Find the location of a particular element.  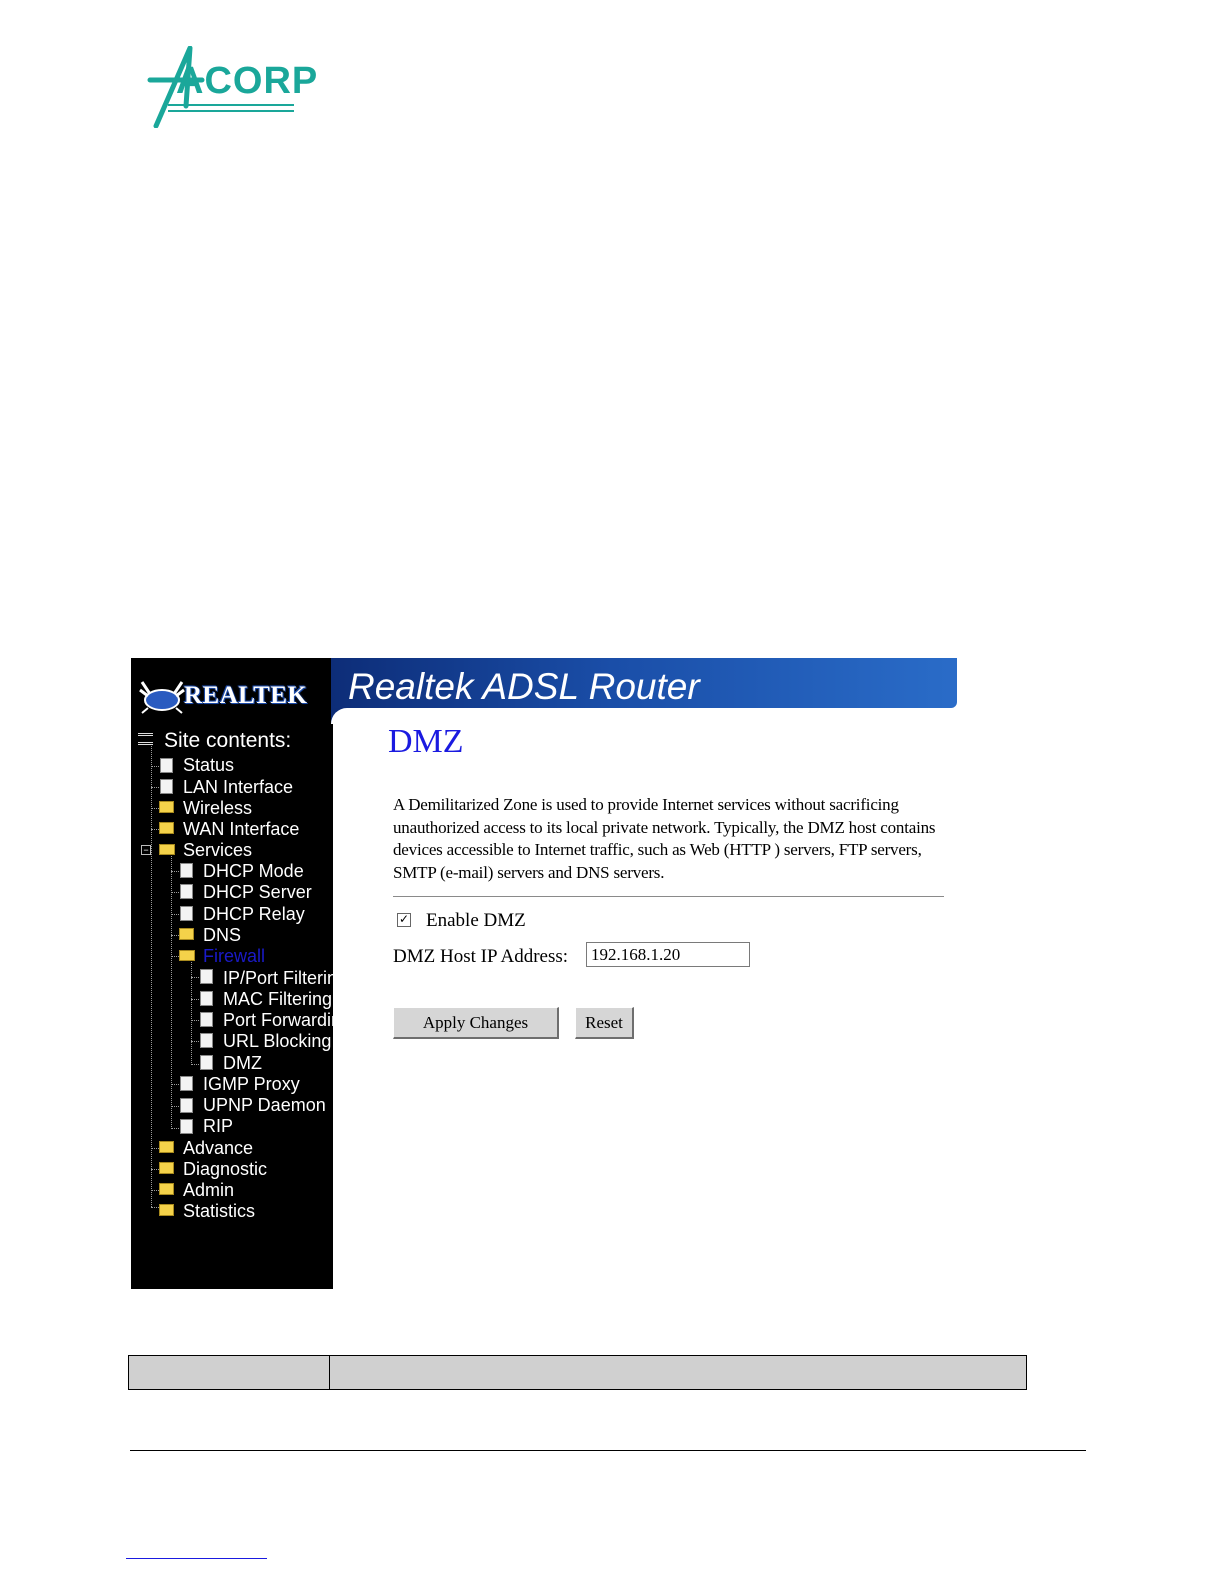

sidebar-item-dns: DNS is located at coordinates (222, 935).